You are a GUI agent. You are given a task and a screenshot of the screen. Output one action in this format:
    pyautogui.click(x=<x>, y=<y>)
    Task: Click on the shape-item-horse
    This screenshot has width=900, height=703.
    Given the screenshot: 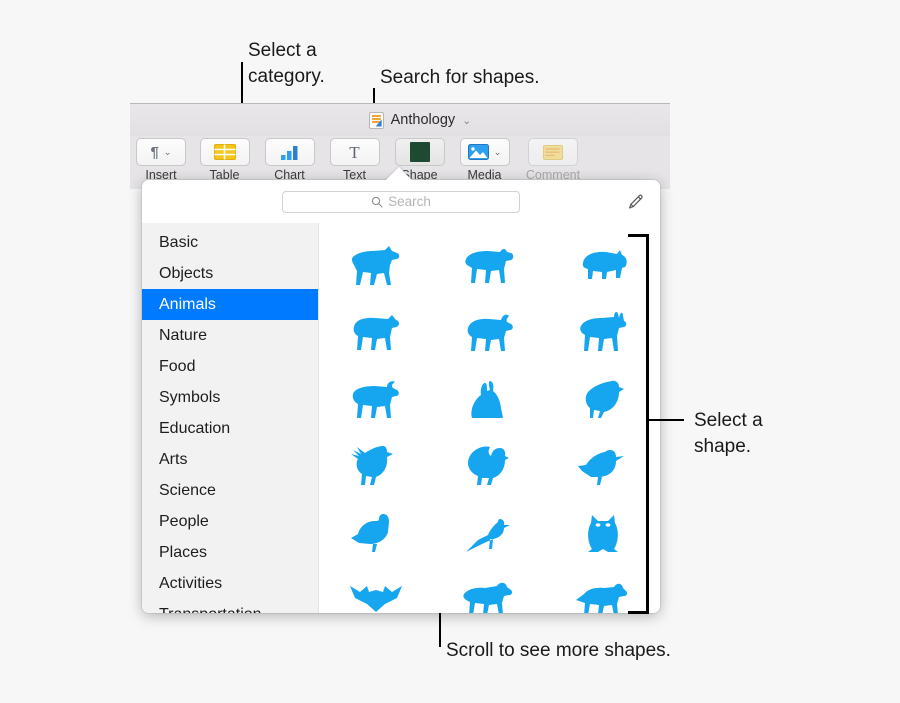 What is the action you would take?
    pyautogui.click(x=376, y=266)
    